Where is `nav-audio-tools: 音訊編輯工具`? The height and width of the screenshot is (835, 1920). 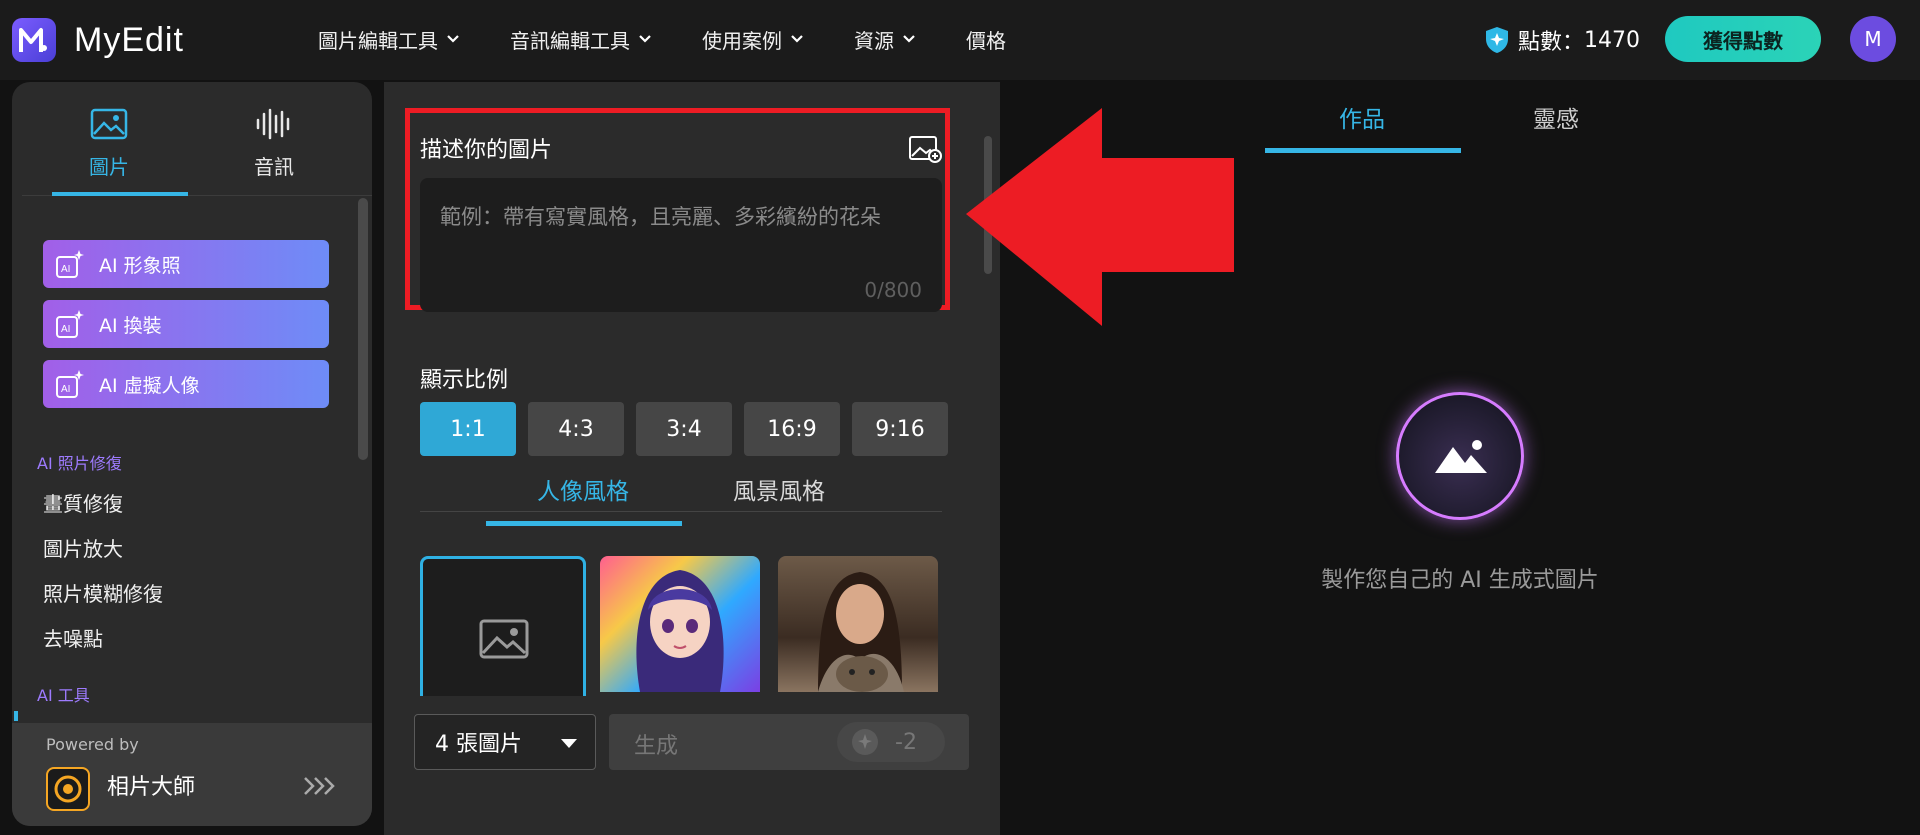 nav-audio-tools: 音訊編輯工具 is located at coordinates (581, 39).